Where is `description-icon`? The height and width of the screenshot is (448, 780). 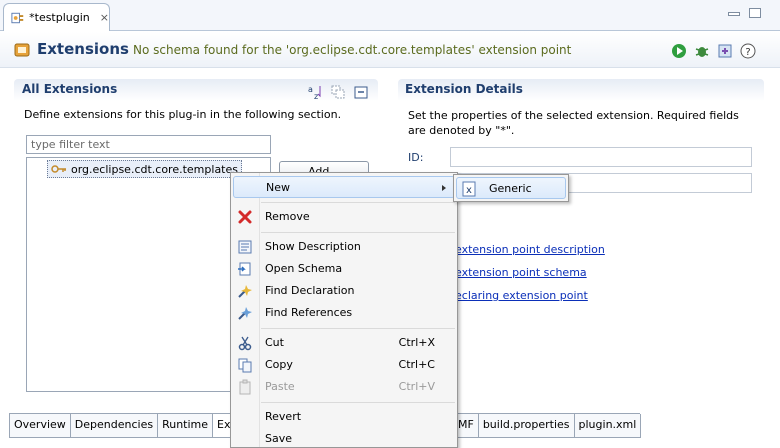 description-icon is located at coordinates (245, 247).